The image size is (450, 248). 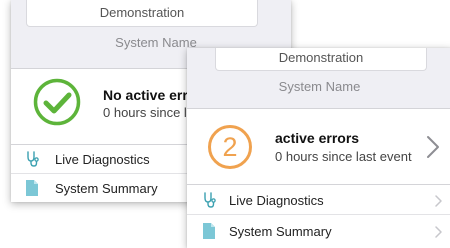 What do you see at coordinates (318, 78) in the screenshot?
I see `system-header: Demonstration System Name` at bounding box center [318, 78].